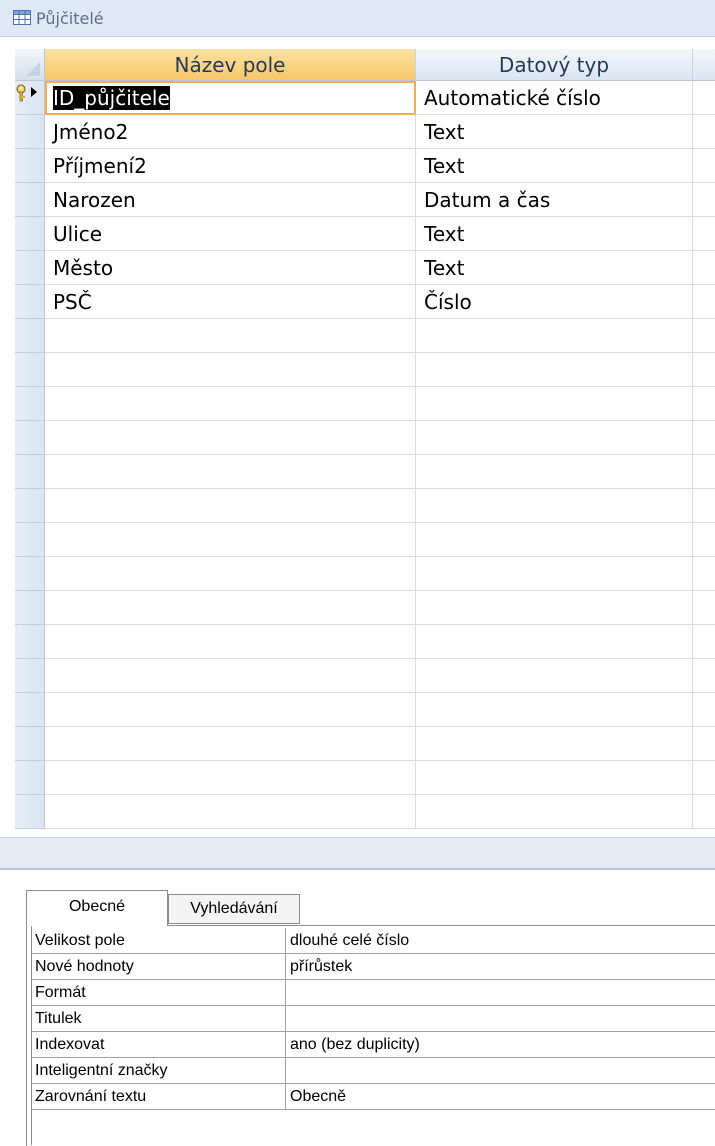 The image size is (715, 1146). I want to click on field-name-cell: Jméno2, so click(230, 132).